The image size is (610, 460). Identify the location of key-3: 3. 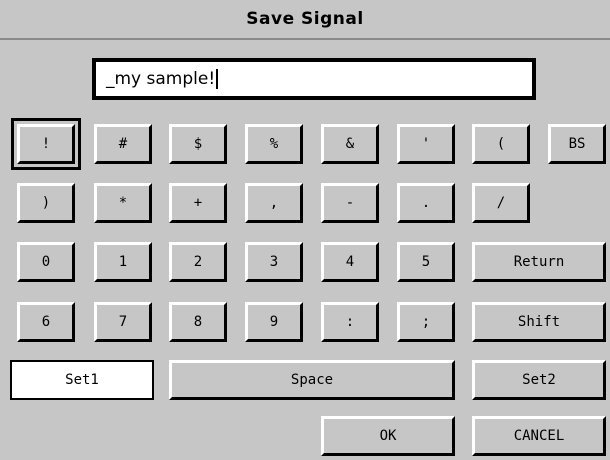
(274, 262).